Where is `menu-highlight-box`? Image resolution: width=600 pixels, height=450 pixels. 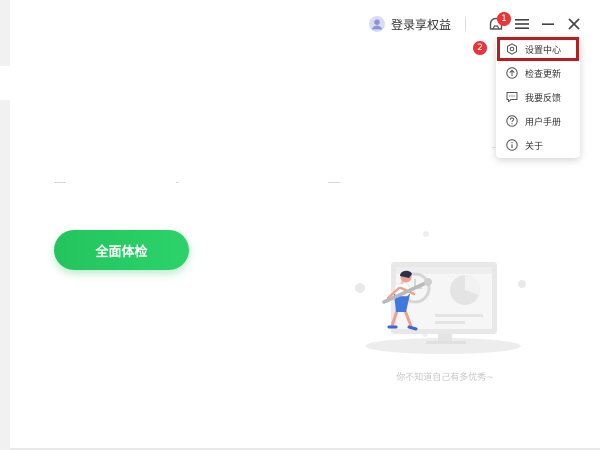
menu-highlight-box is located at coordinates (538, 49).